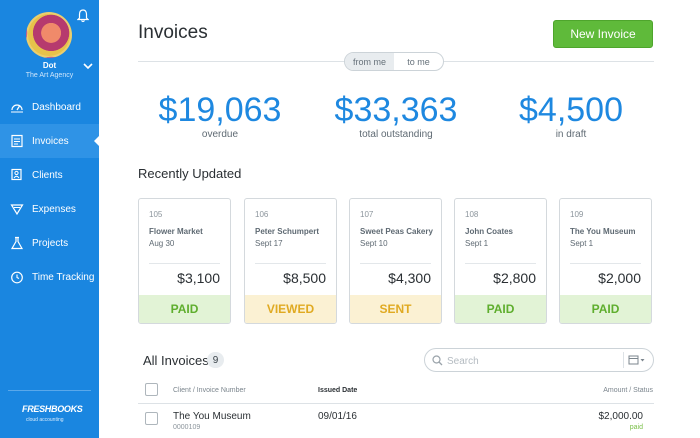  I want to click on invoice-number: 108, so click(472, 214).